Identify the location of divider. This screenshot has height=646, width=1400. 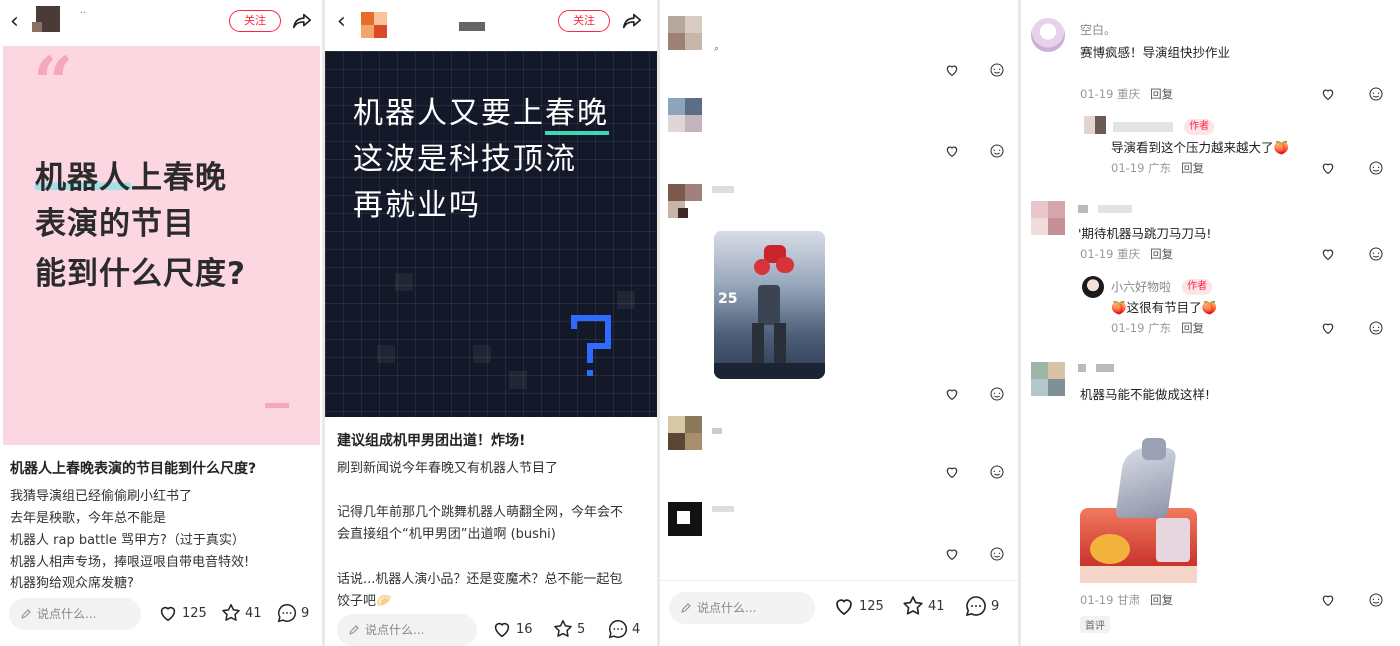
(839, 580).